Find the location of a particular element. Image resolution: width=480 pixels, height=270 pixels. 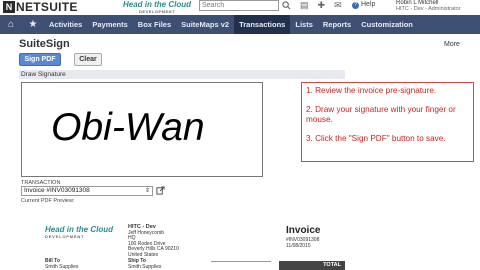

nav-transactions: Transactions is located at coordinates (262, 24).